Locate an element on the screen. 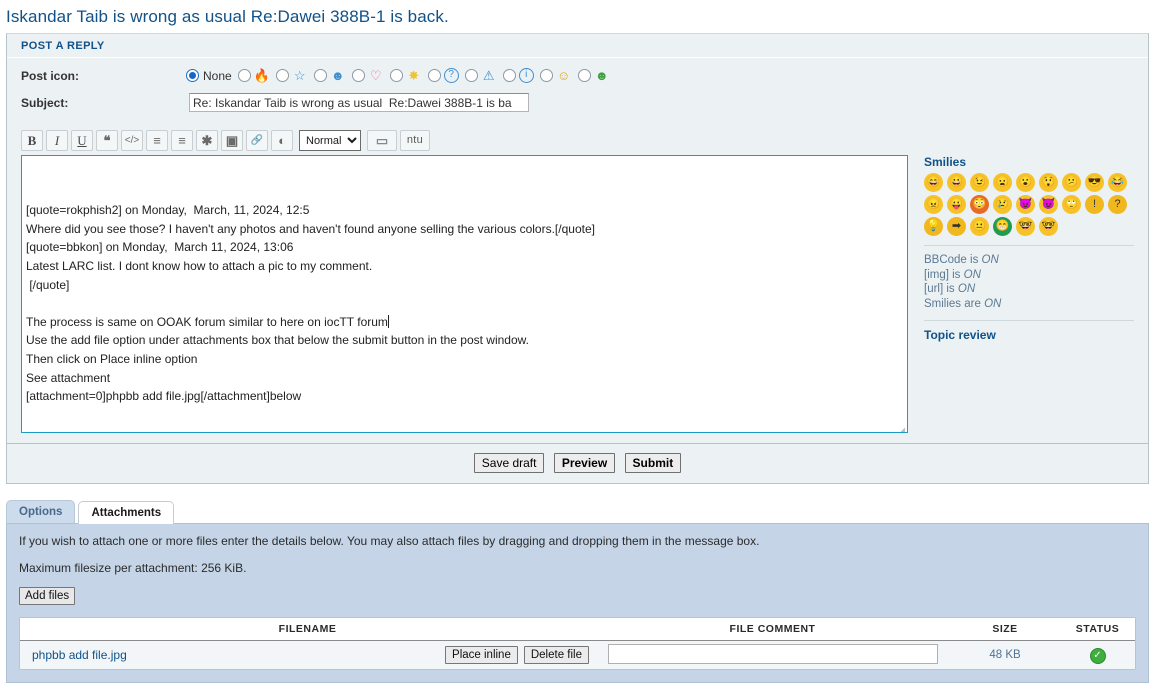  code-button: </> is located at coordinates (132, 140).